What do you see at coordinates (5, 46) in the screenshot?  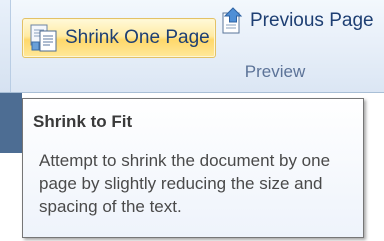 I see `ribbon-left-edge` at bounding box center [5, 46].